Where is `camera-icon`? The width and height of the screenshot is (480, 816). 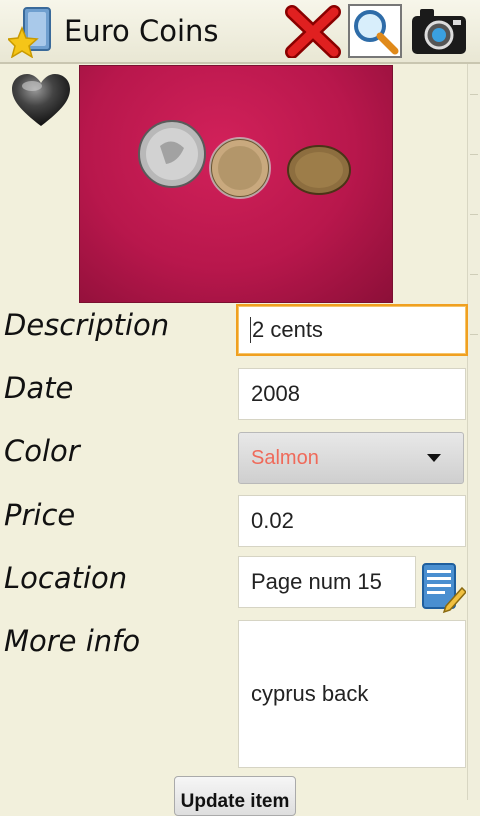
camera-icon is located at coordinates (439, 31).